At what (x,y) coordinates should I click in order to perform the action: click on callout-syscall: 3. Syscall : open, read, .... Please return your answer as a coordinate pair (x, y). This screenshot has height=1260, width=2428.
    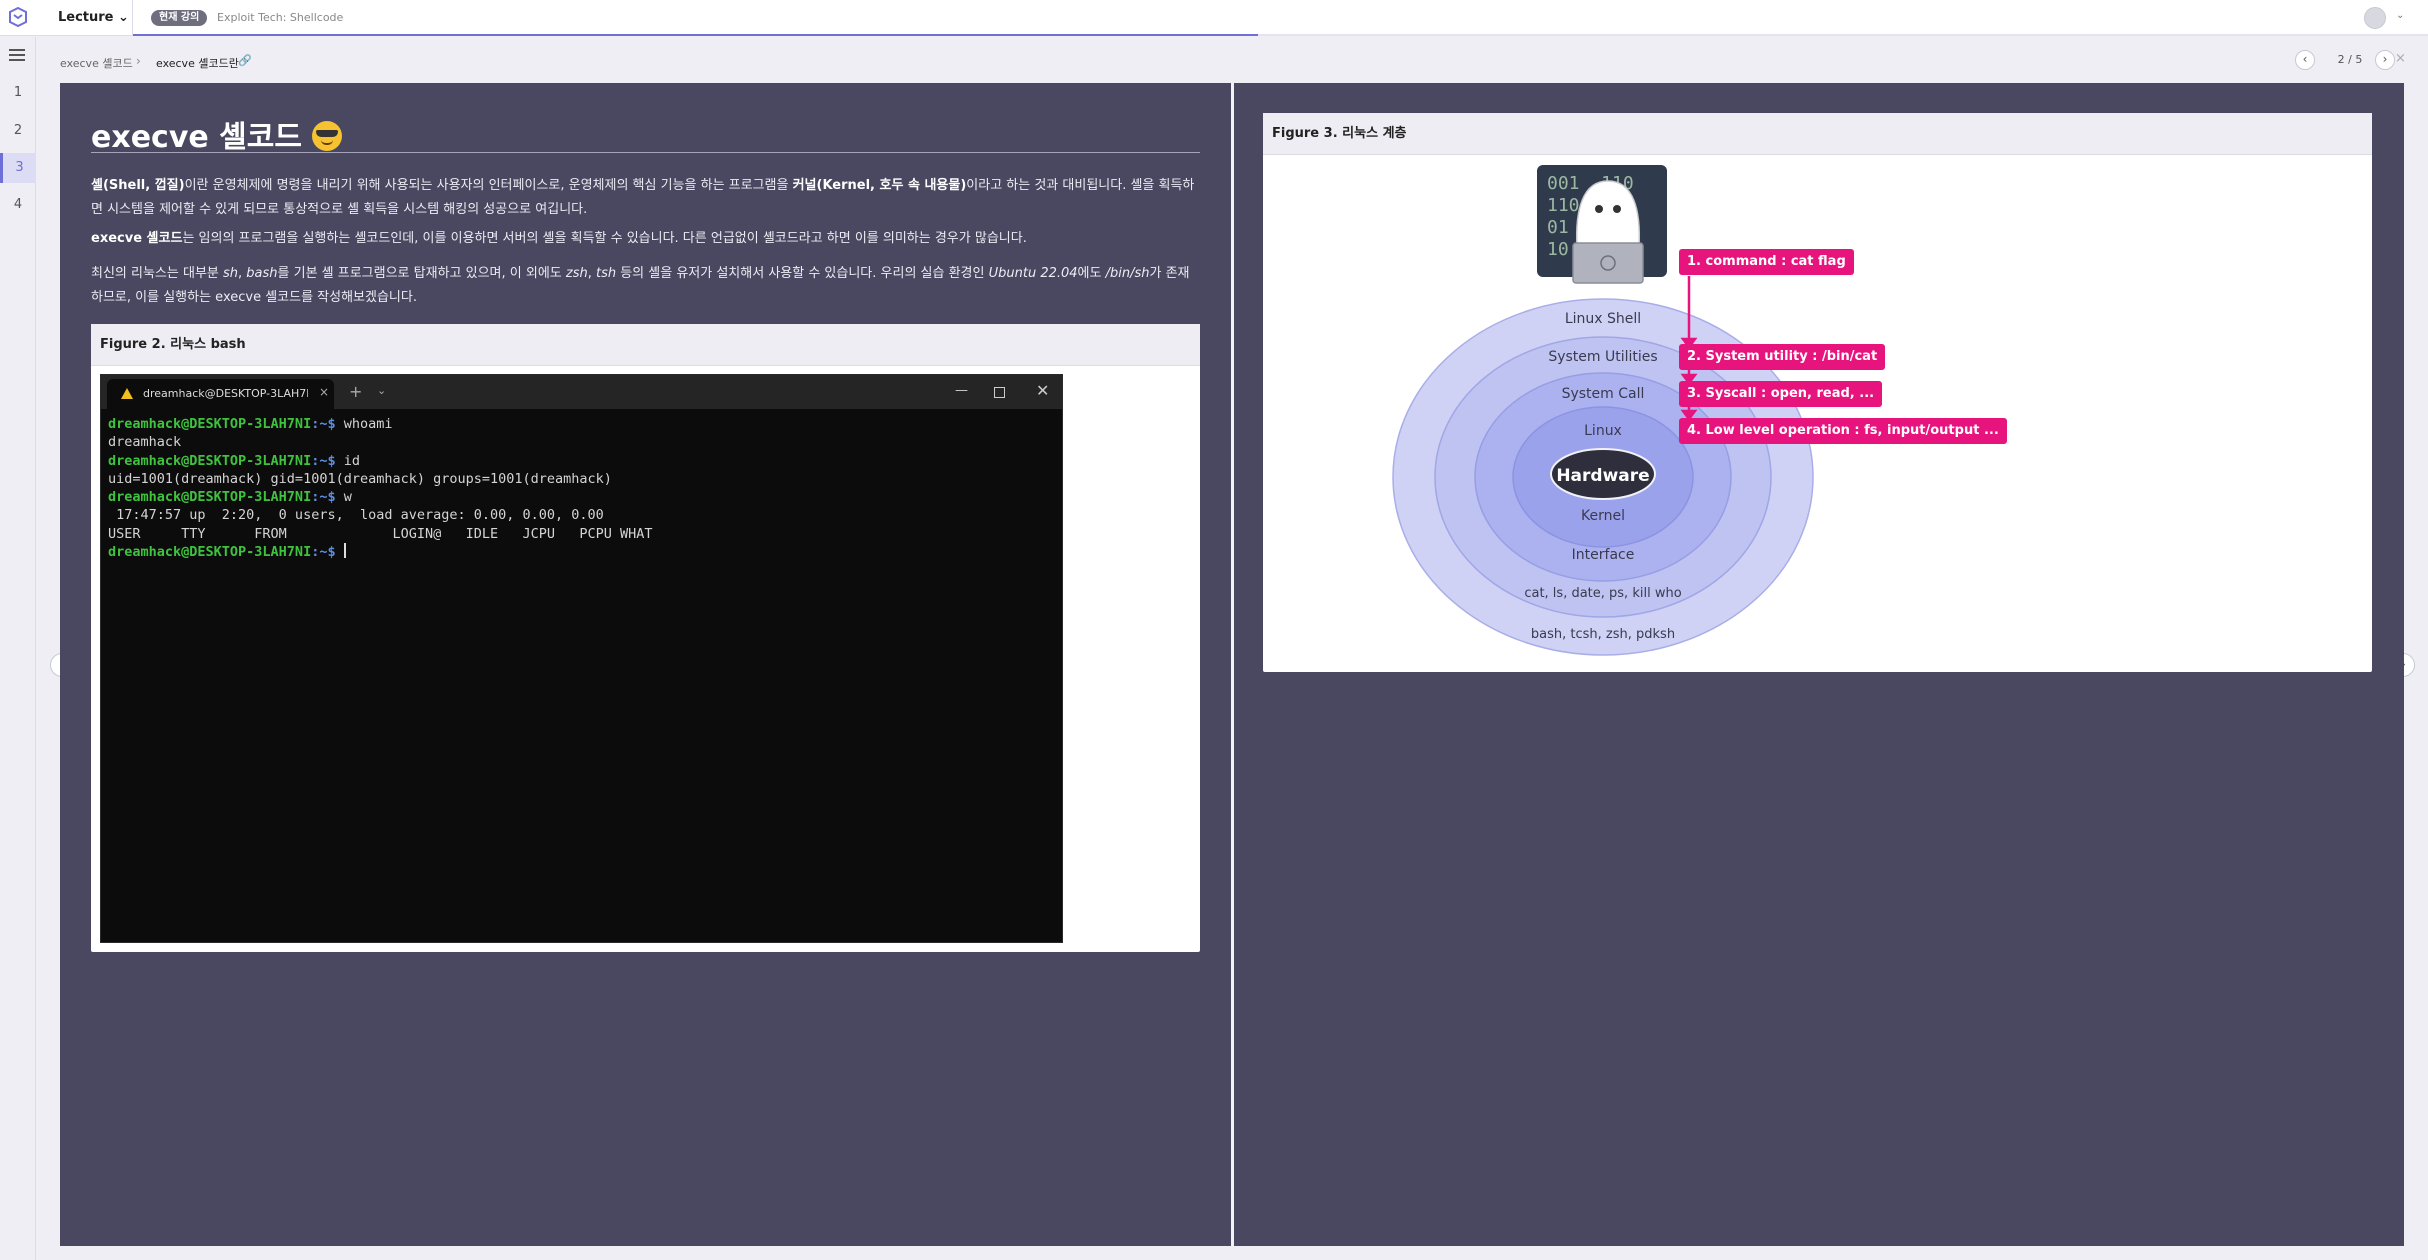
    Looking at the image, I should click on (1781, 394).